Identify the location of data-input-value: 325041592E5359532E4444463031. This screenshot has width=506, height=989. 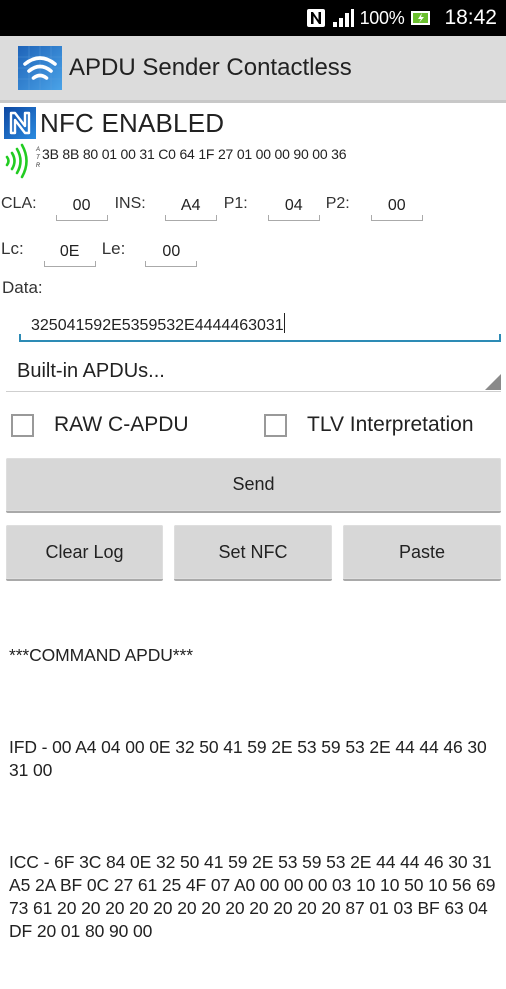
(157, 325).